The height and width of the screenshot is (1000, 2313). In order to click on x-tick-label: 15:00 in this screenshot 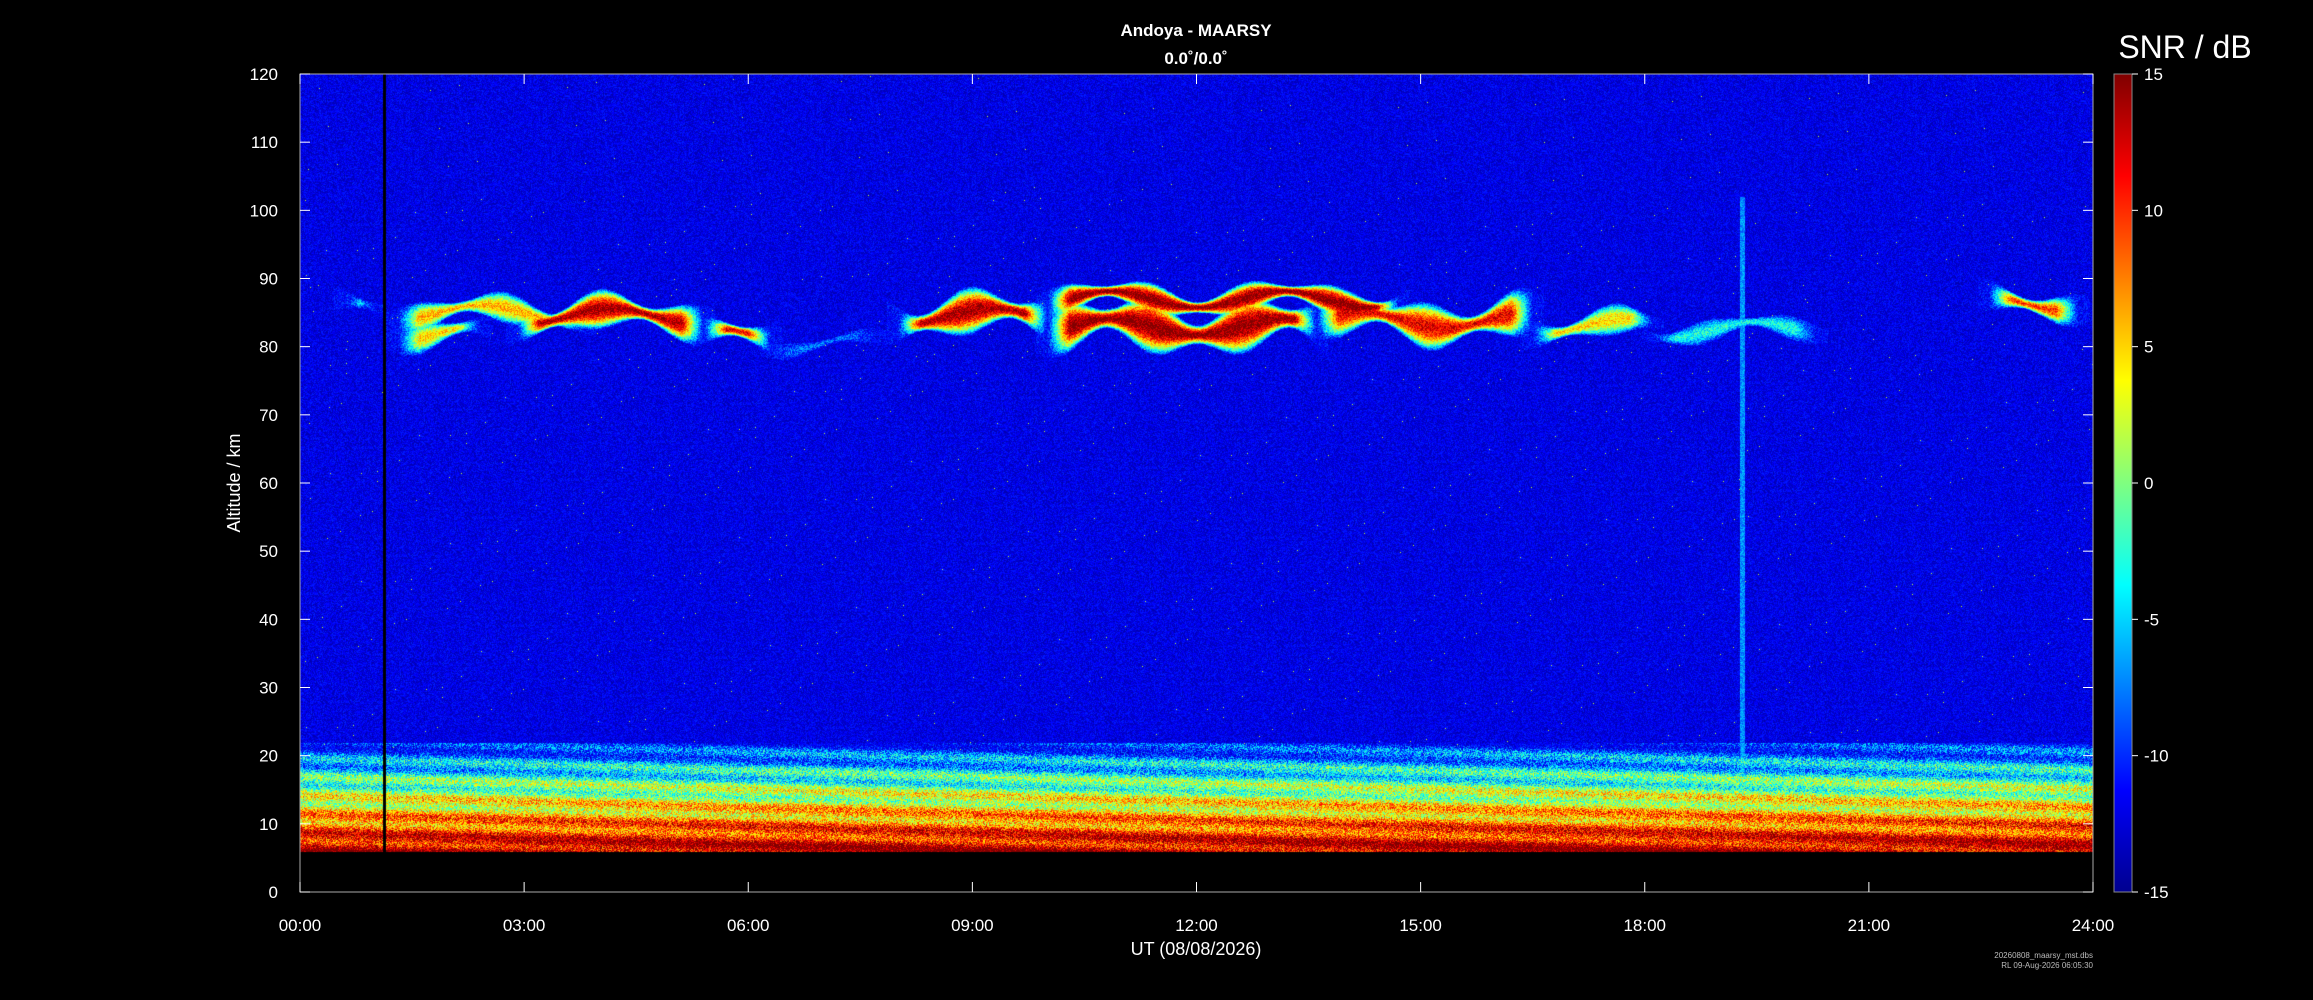, I will do `click(1420, 925)`.